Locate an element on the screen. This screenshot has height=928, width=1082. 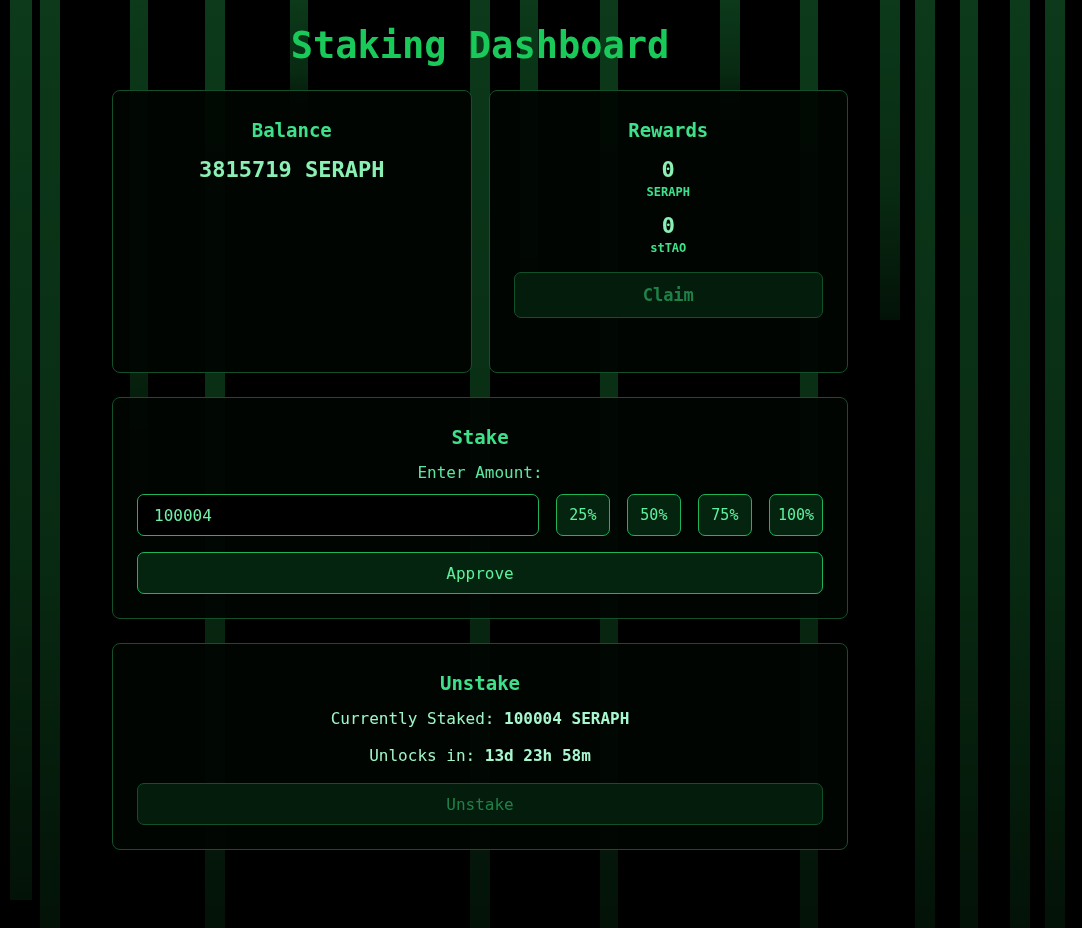
token-symbol: stTAO is located at coordinates (668, 248).